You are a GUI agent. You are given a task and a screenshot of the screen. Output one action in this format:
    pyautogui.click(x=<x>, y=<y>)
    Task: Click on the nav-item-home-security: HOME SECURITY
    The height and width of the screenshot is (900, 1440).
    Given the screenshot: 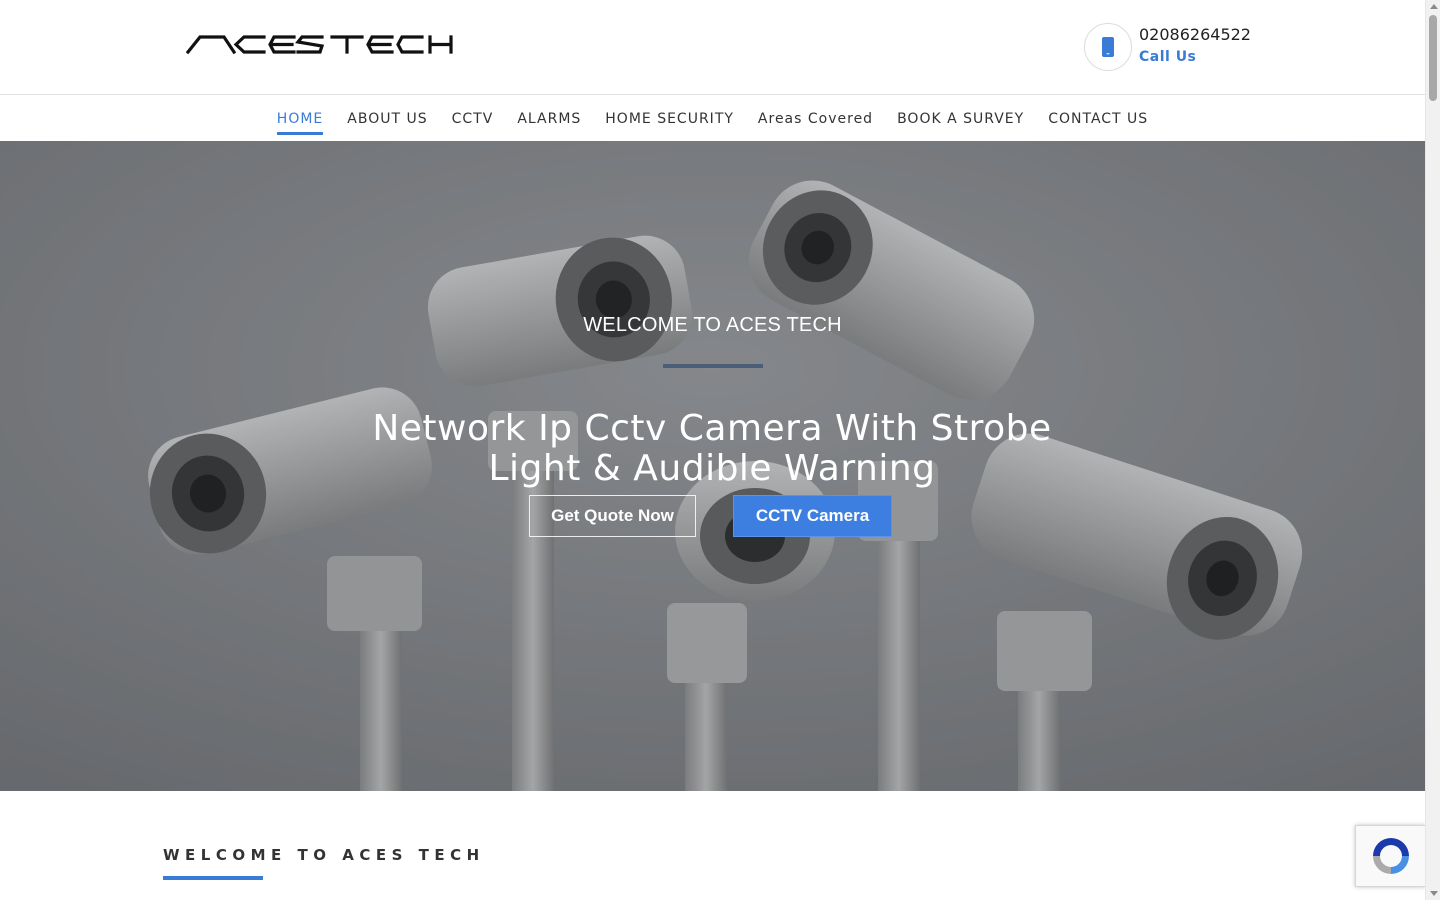 What is the action you would take?
    pyautogui.click(x=669, y=118)
    